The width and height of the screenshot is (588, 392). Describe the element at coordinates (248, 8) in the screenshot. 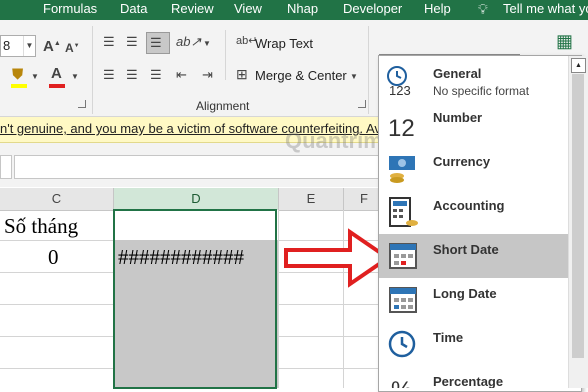

I see `tab-view: View` at that location.